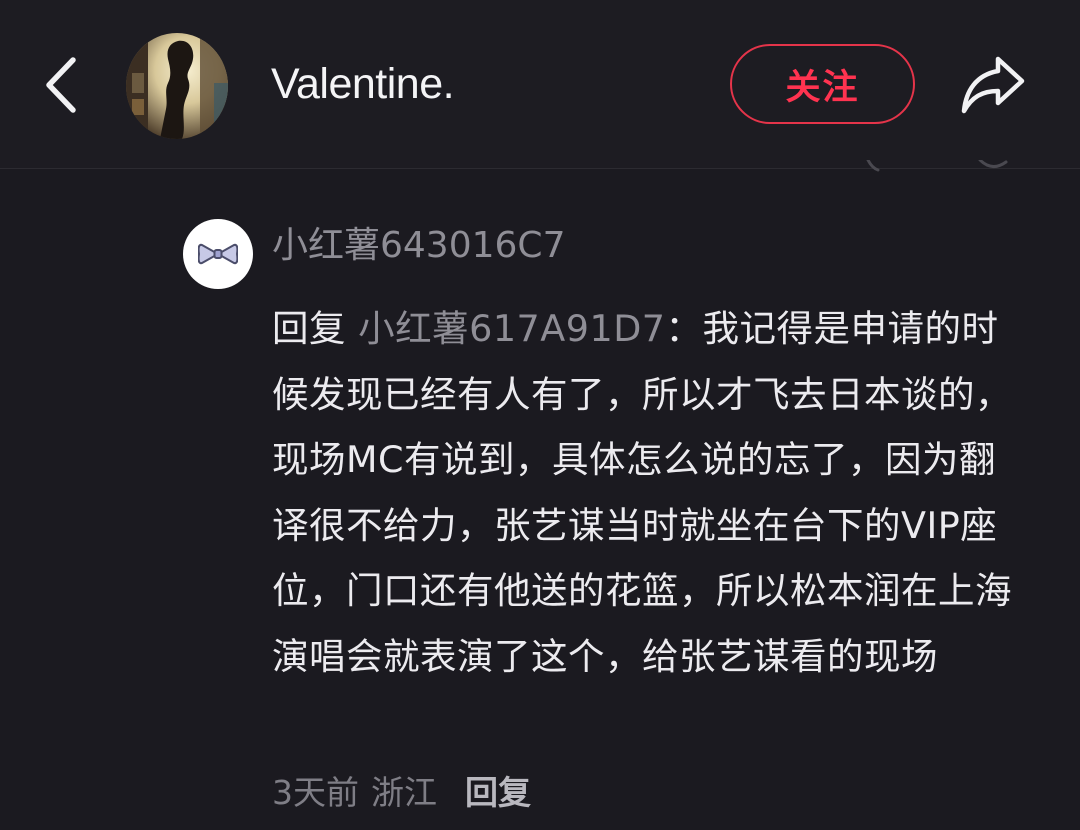 The width and height of the screenshot is (1080, 830). I want to click on share-arrow-icon, so click(993, 85).